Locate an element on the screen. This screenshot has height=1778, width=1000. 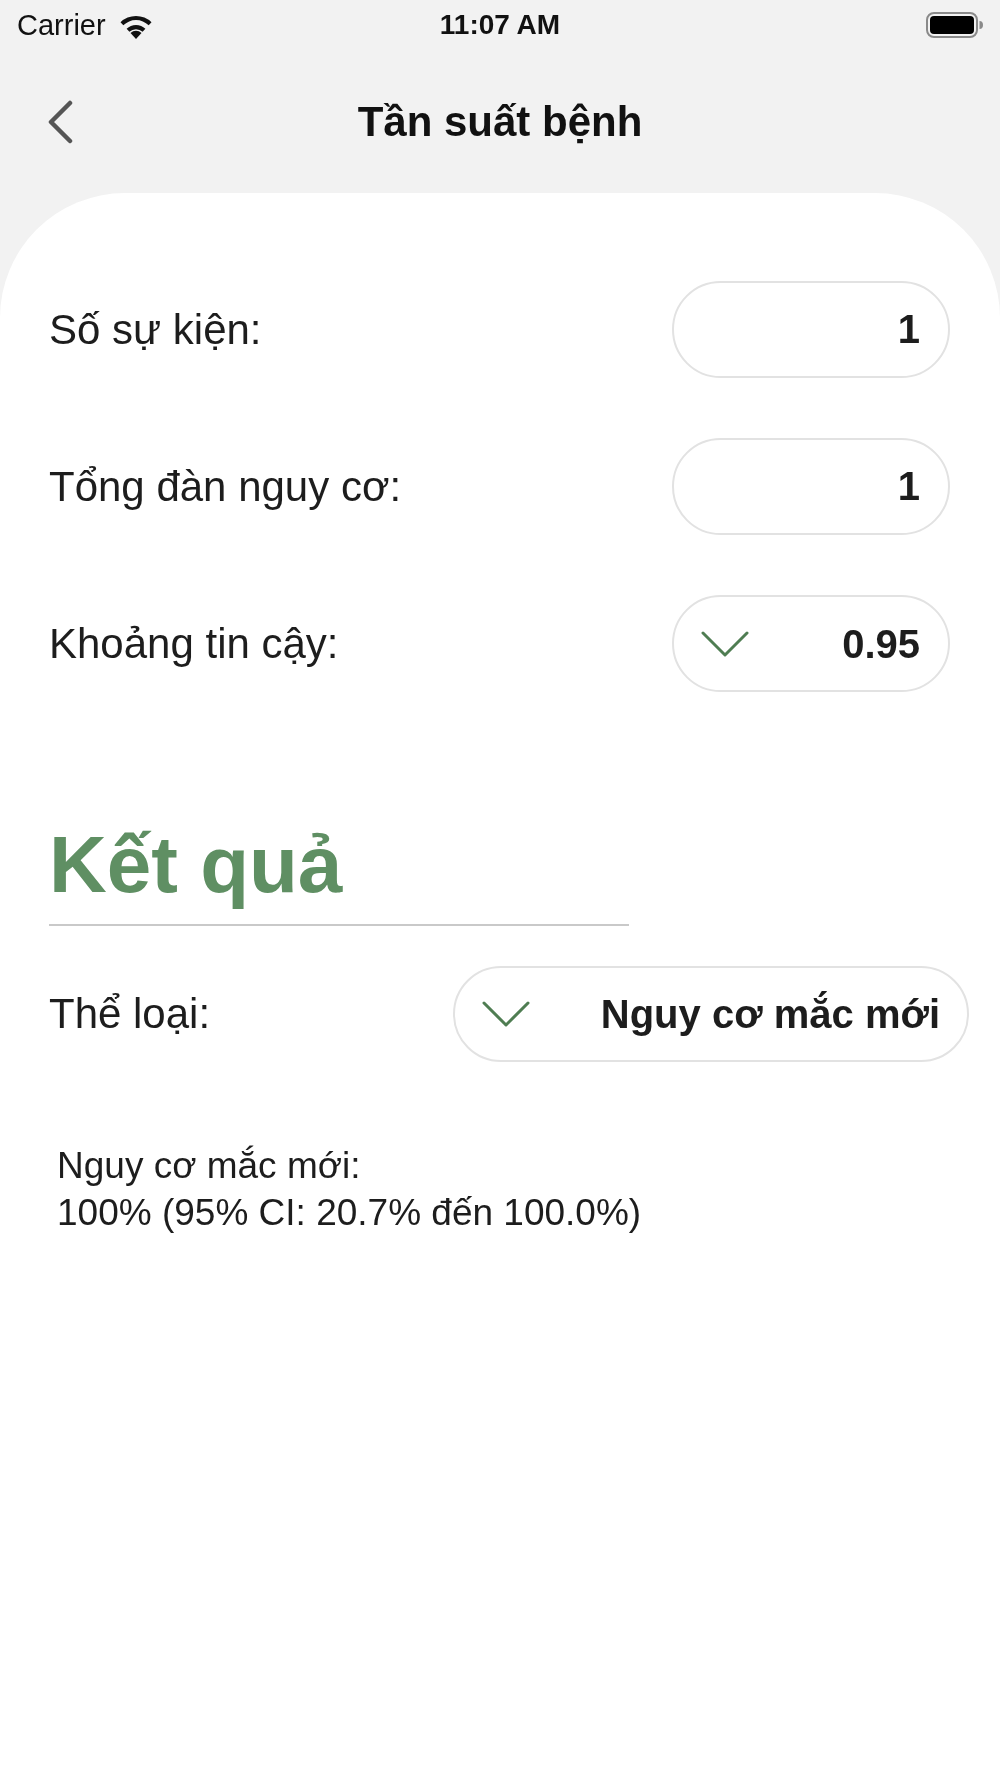
category-dropdown: Nguy cơ mắc mới is located at coordinates (711, 1014).